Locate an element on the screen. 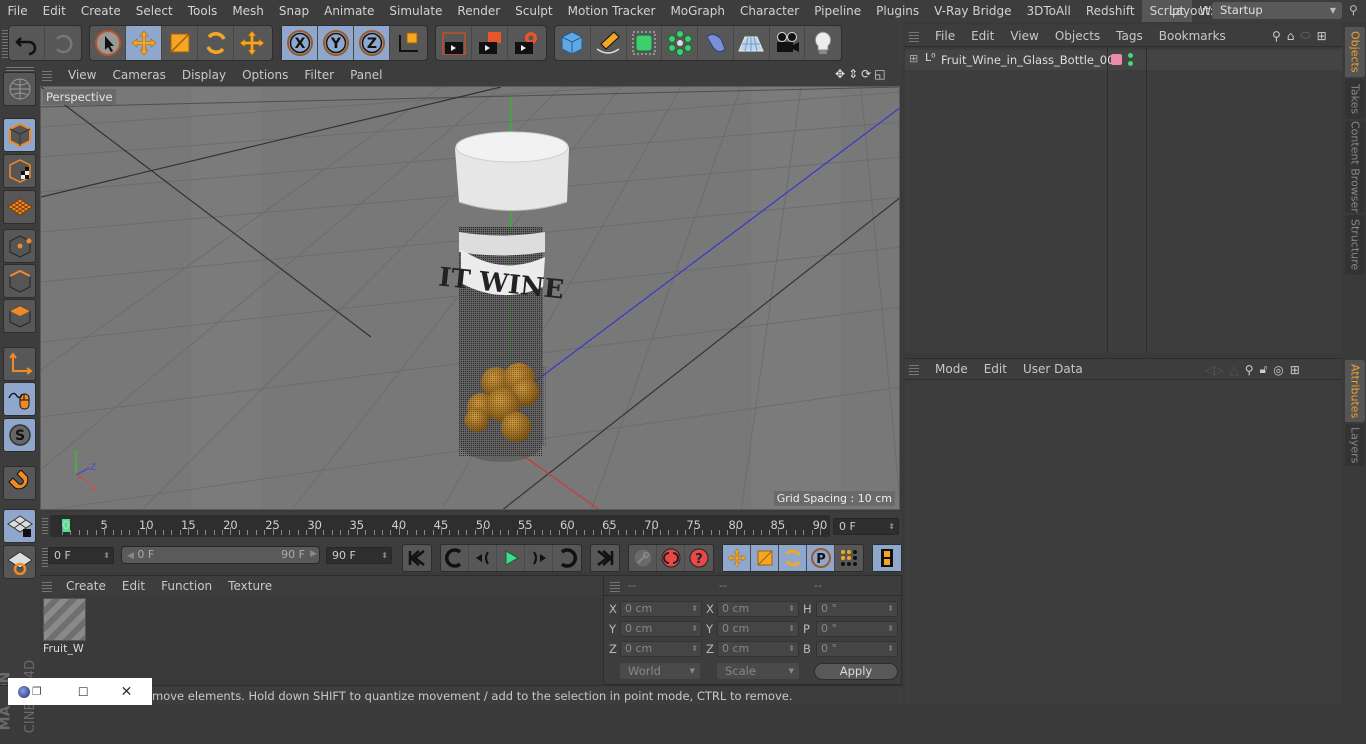 The image size is (1366, 744). workplane-mode-button is located at coordinates (19, 207).